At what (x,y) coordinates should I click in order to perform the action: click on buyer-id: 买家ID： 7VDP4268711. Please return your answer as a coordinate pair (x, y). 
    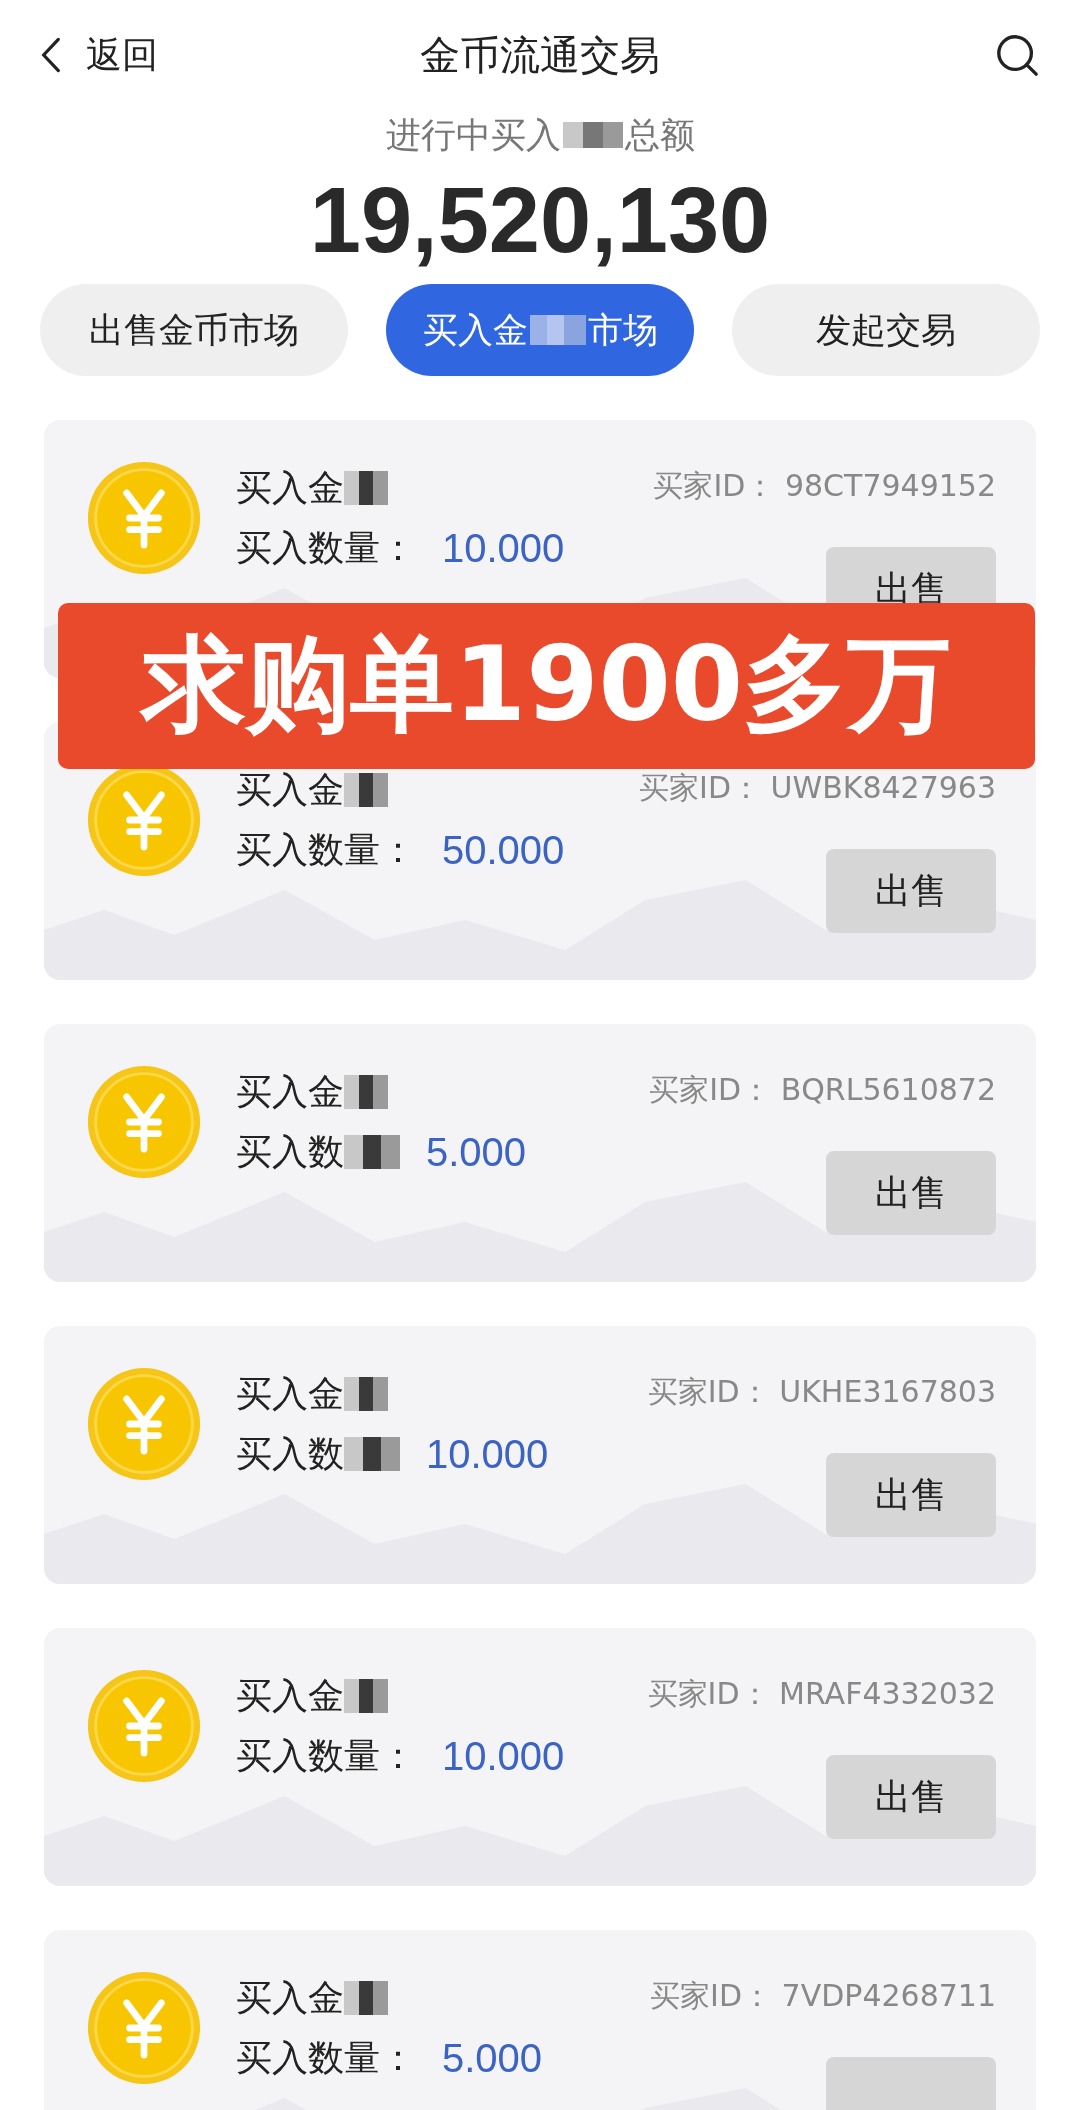
    Looking at the image, I should click on (823, 1996).